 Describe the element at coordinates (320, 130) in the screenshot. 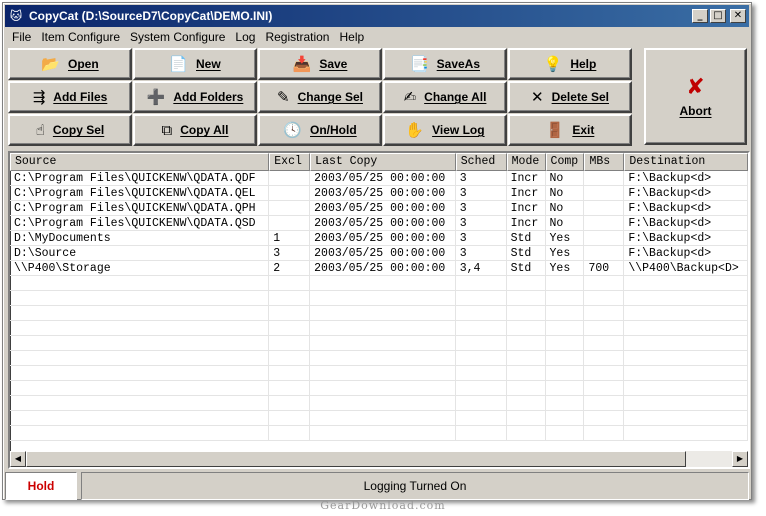

I see `onhold-button: 🕓 On/Hold` at that location.